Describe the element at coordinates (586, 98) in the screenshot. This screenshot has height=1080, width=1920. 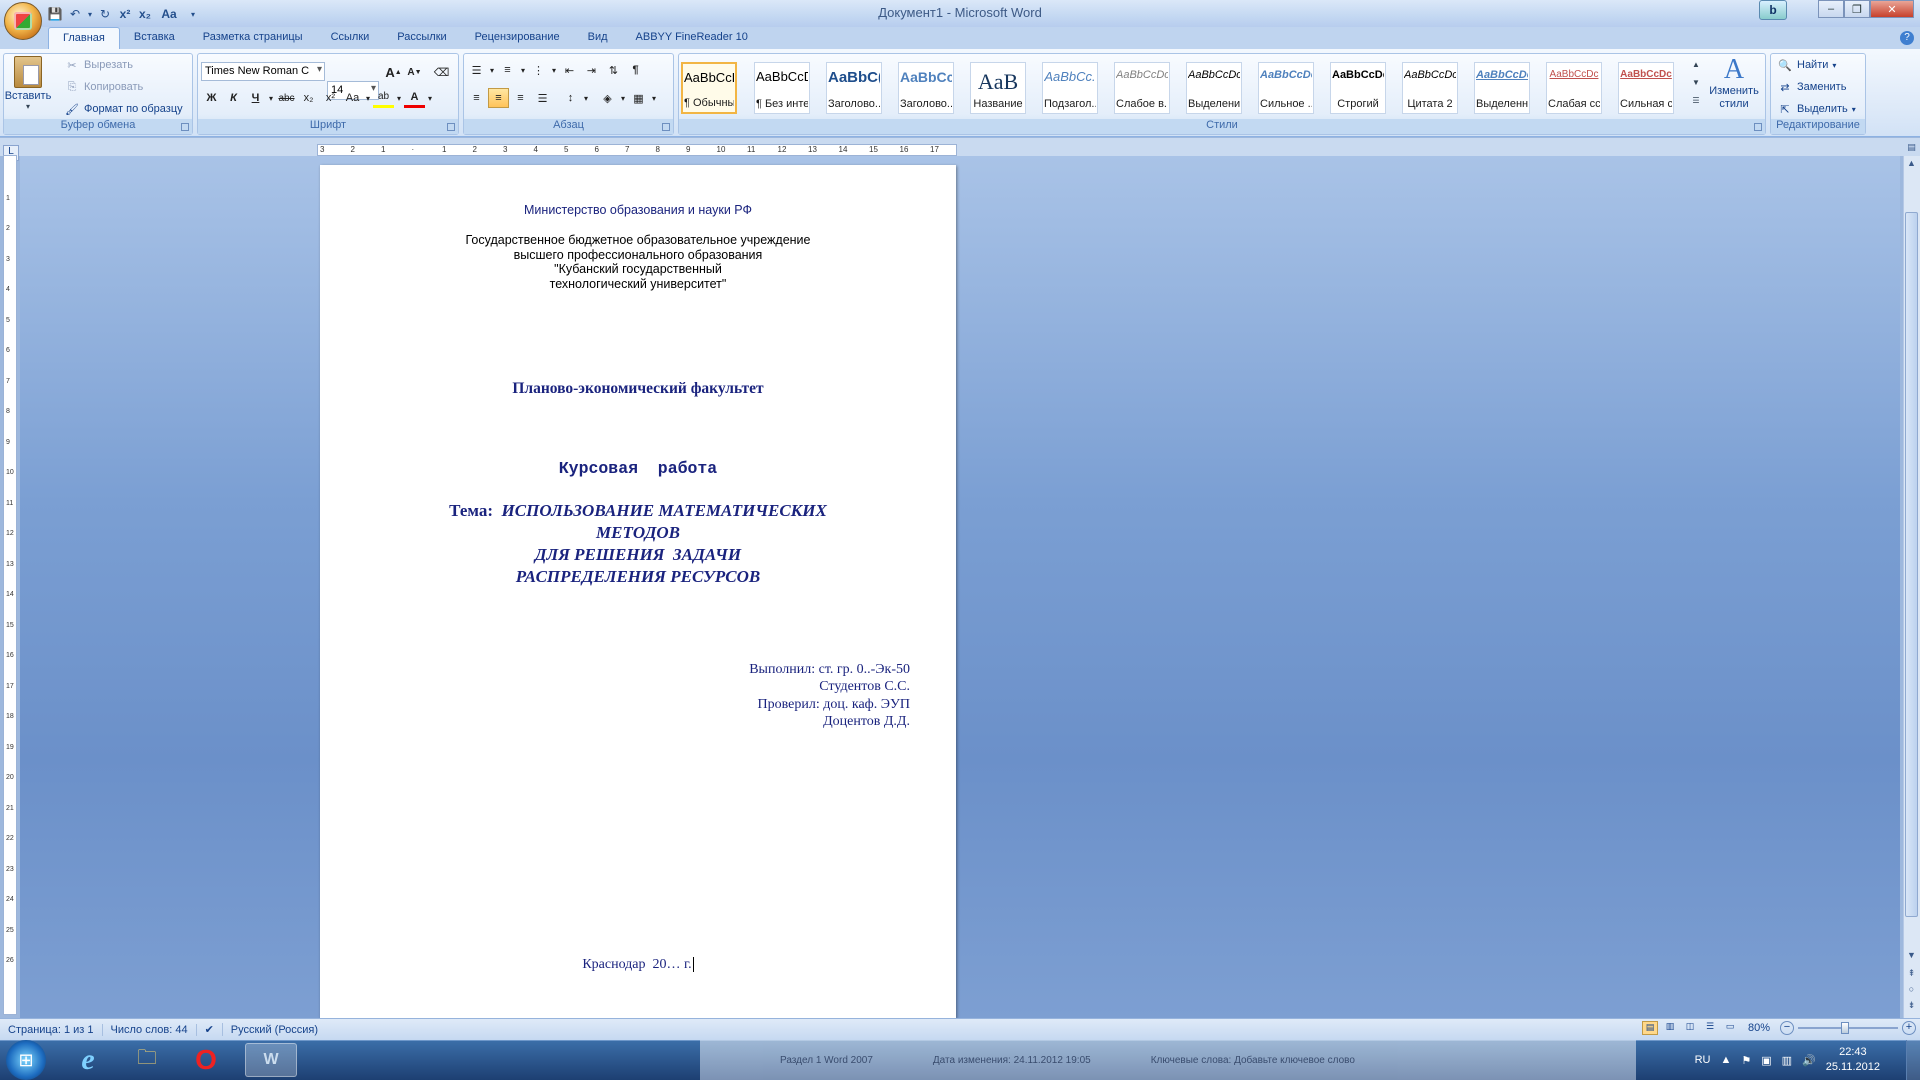
I see `line-spacing-dropdown-icon: ▾` at that location.